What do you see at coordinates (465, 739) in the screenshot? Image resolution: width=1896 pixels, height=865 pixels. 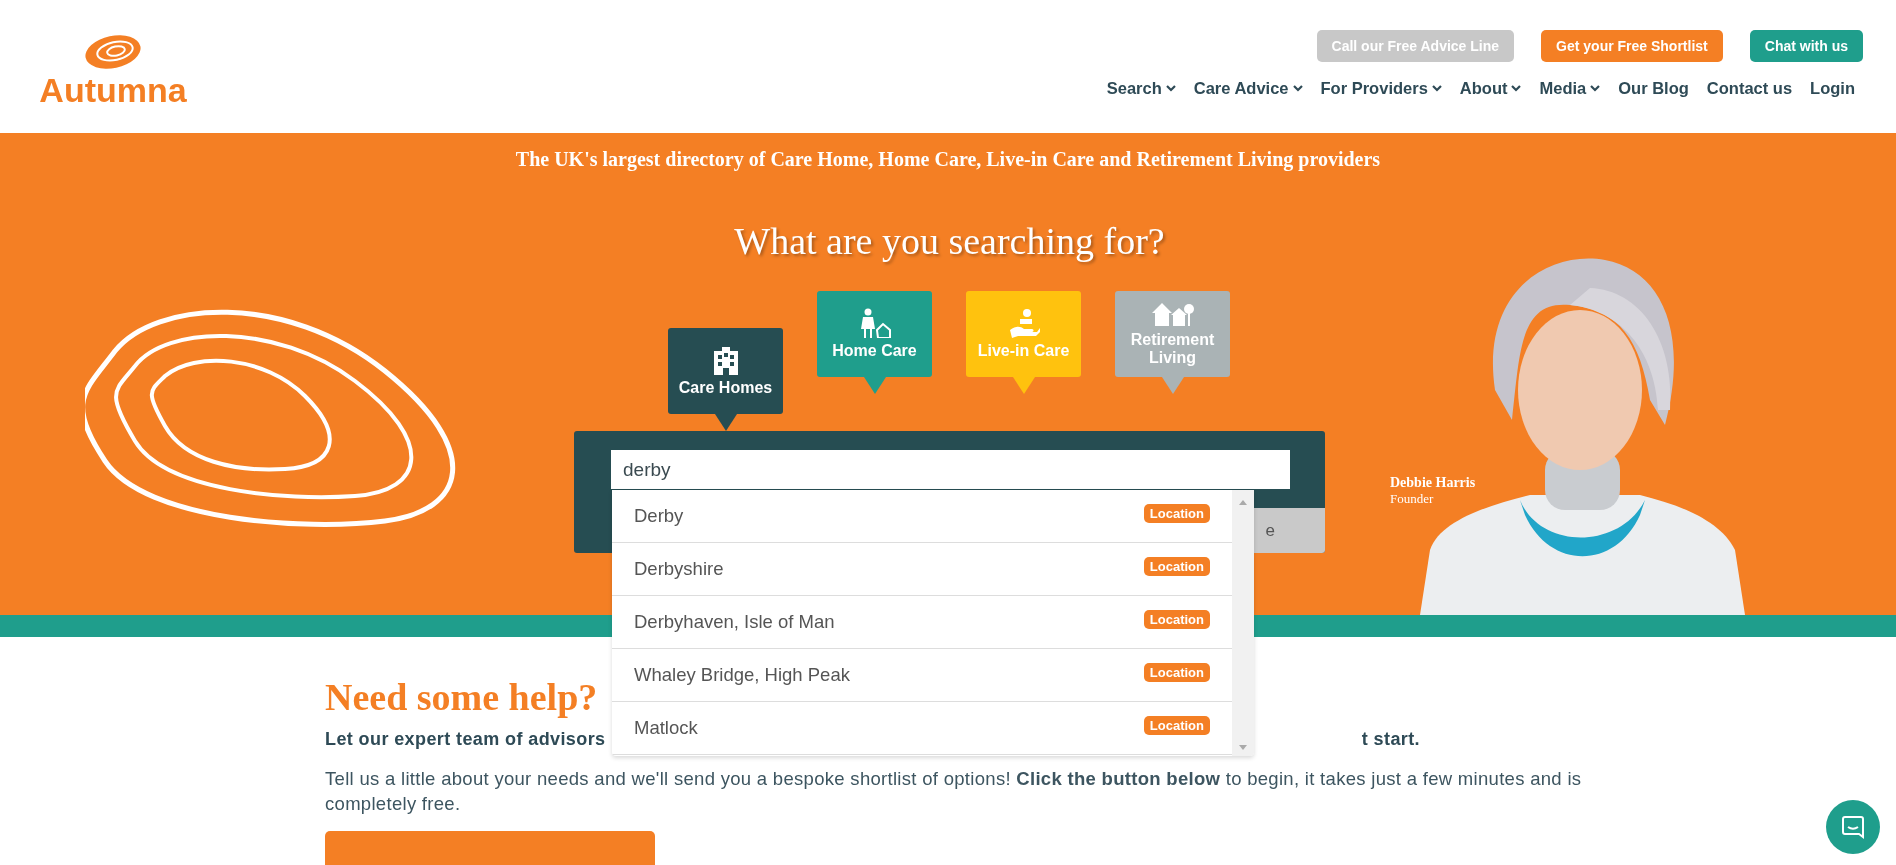 I see `lead-text: Let our expert team of advisors` at bounding box center [465, 739].